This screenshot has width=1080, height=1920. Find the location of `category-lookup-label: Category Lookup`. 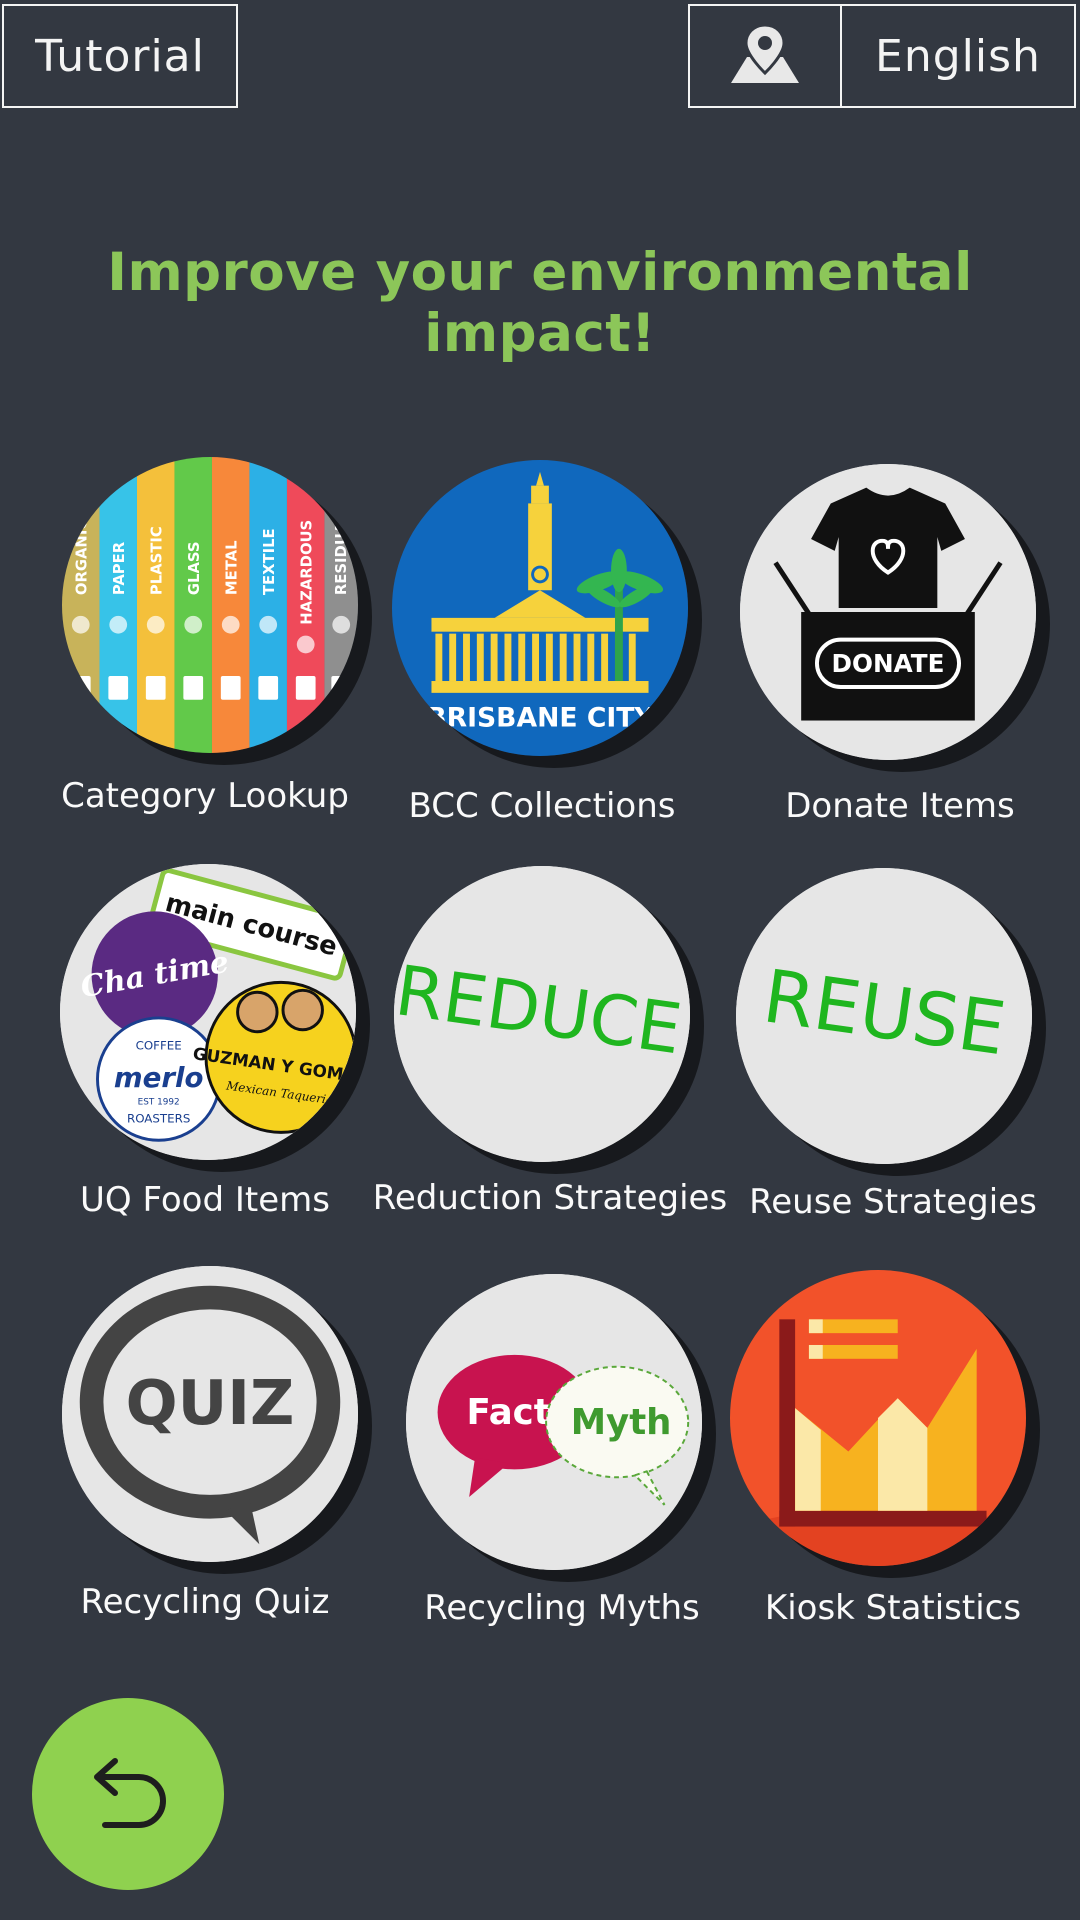

category-lookup-label: Category Lookup is located at coordinates (205, 796).